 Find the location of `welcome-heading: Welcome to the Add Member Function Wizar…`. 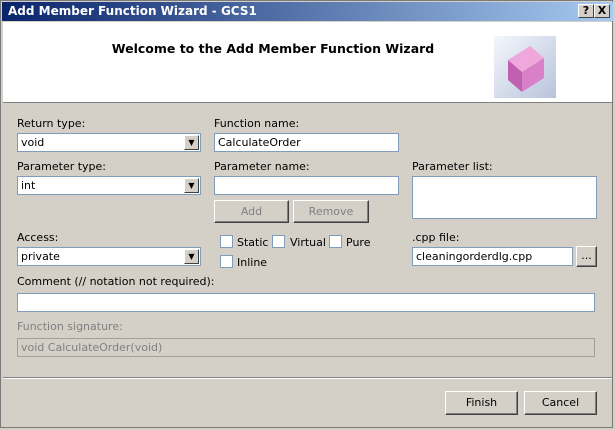

welcome-heading: Welcome to the Add Member Function Wizar… is located at coordinates (273, 48).